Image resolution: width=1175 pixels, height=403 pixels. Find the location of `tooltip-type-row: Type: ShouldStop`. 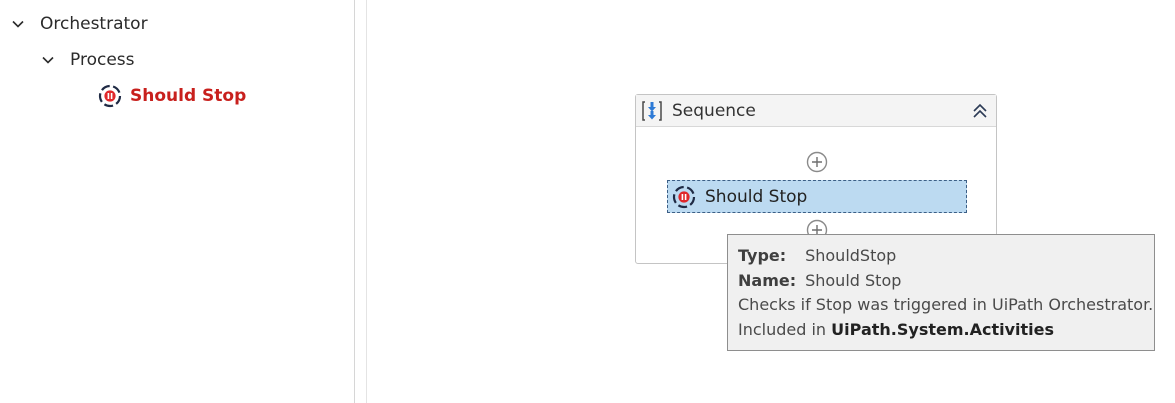

tooltip-type-row: Type: ShouldStop is located at coordinates (941, 256).